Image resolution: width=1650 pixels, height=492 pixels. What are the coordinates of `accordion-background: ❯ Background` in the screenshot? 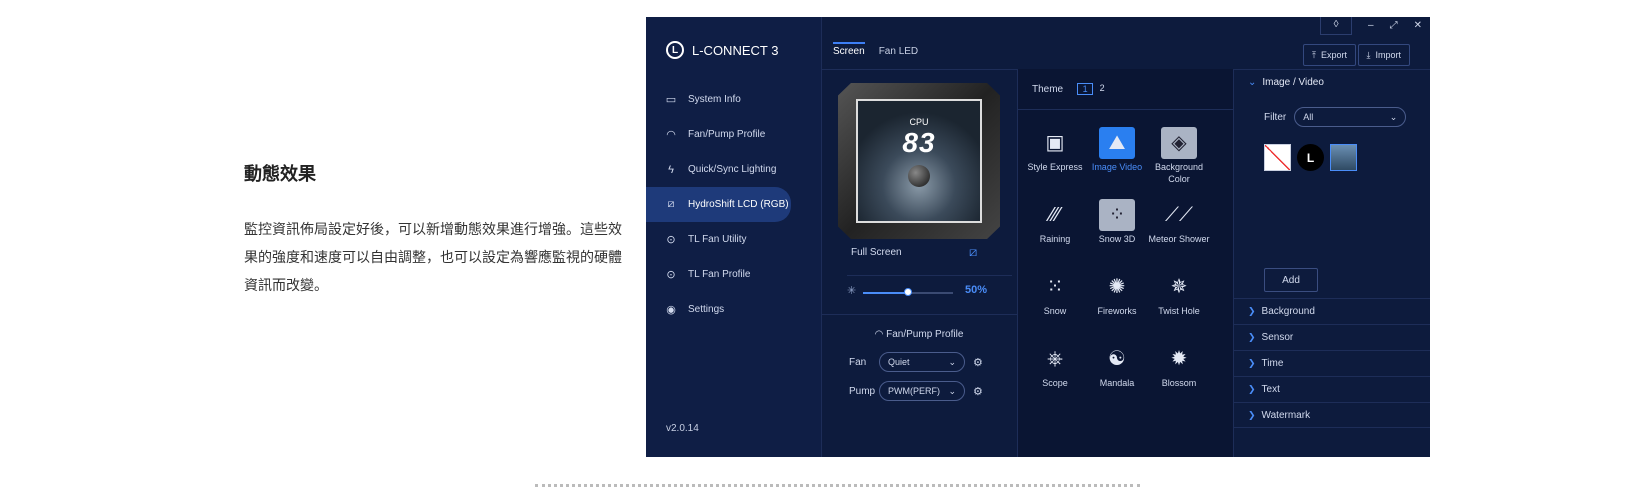 It's located at (1332, 311).